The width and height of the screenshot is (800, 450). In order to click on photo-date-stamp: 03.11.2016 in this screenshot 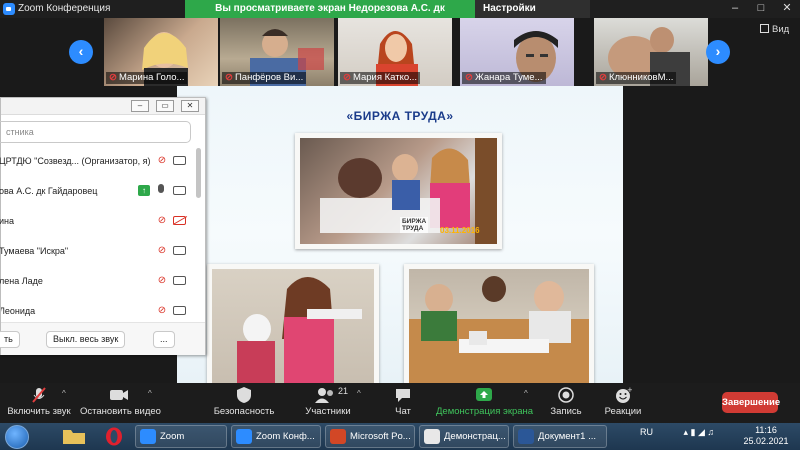, I will do `click(460, 230)`.